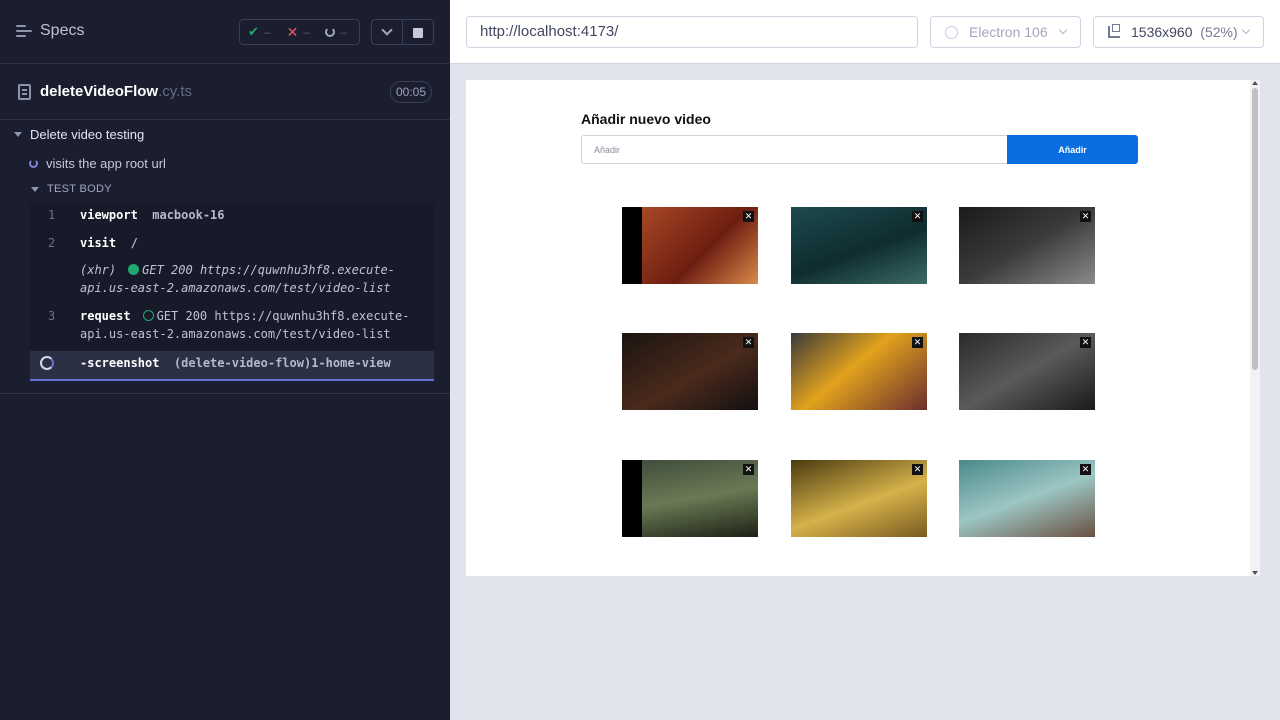 This screenshot has width=1280, height=720. What do you see at coordinates (120, 363) in the screenshot?
I see `command-name: -screenshot` at bounding box center [120, 363].